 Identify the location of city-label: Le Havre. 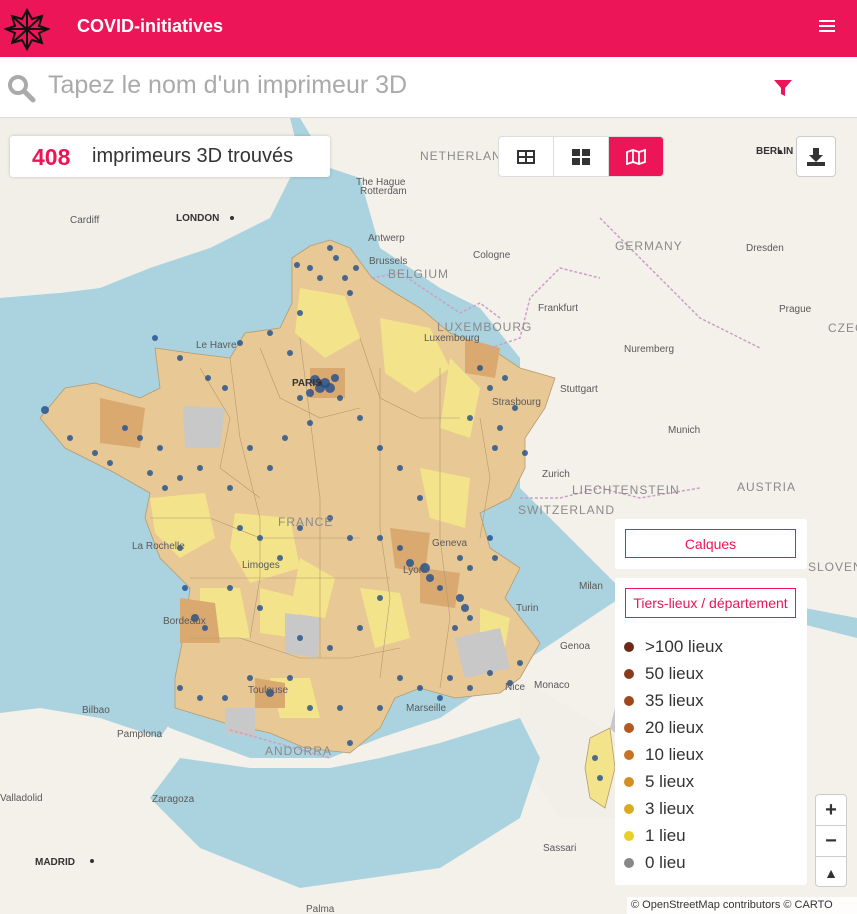
(216, 345).